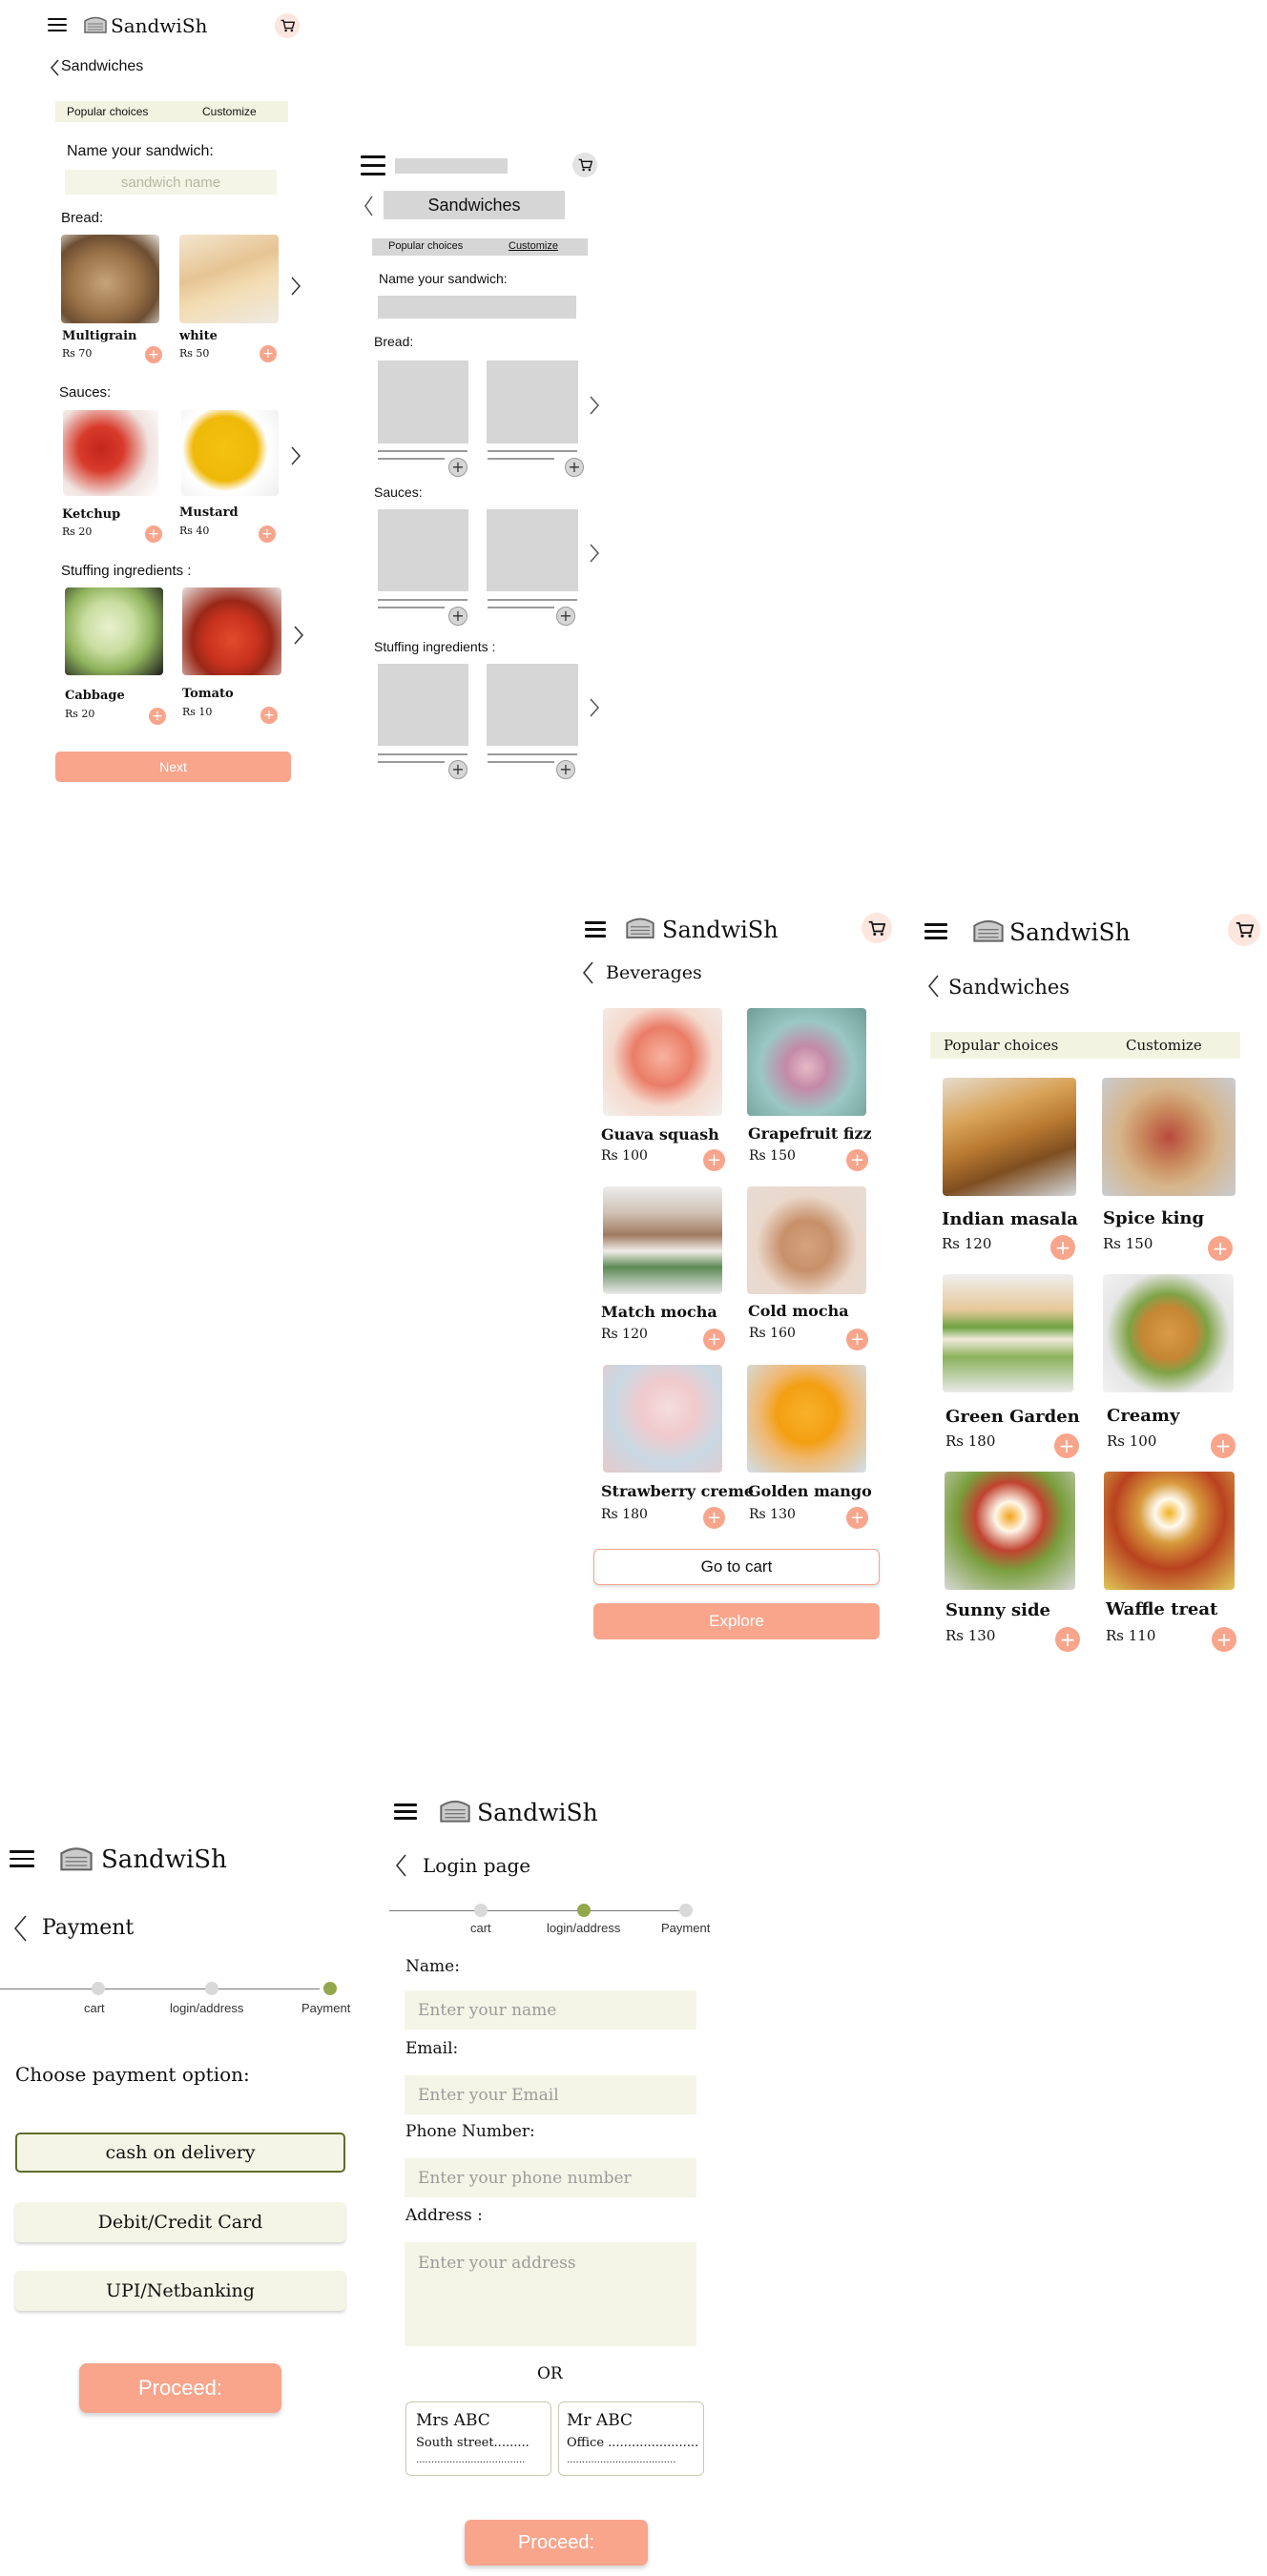  I want to click on pay-menu-icon, so click(22, 1858).